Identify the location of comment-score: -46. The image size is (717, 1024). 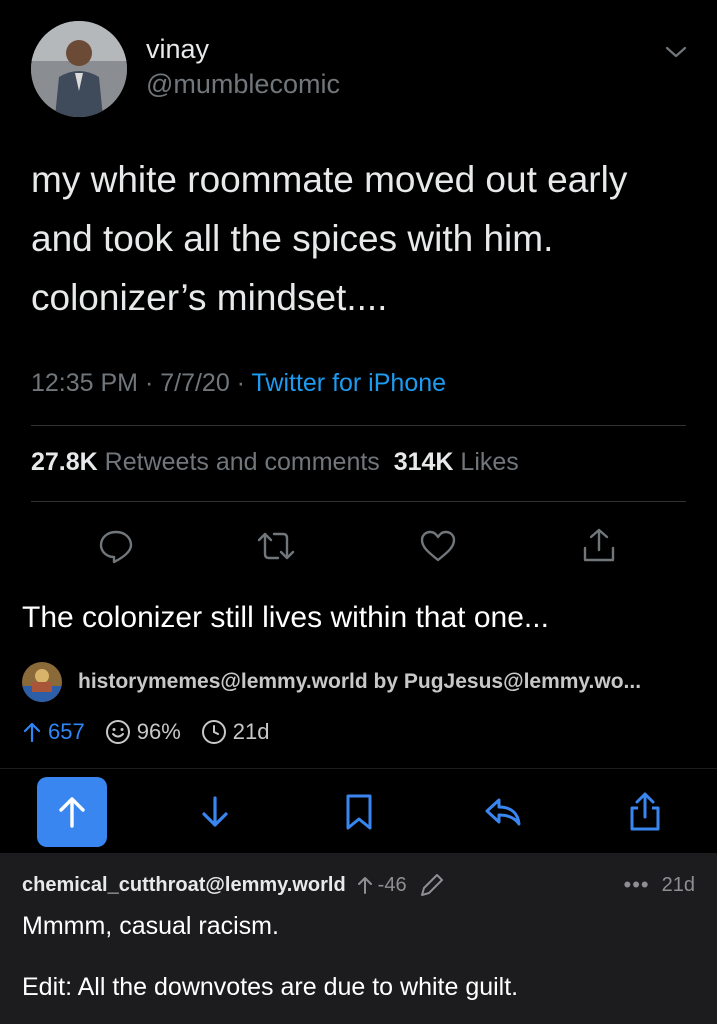
(381, 885).